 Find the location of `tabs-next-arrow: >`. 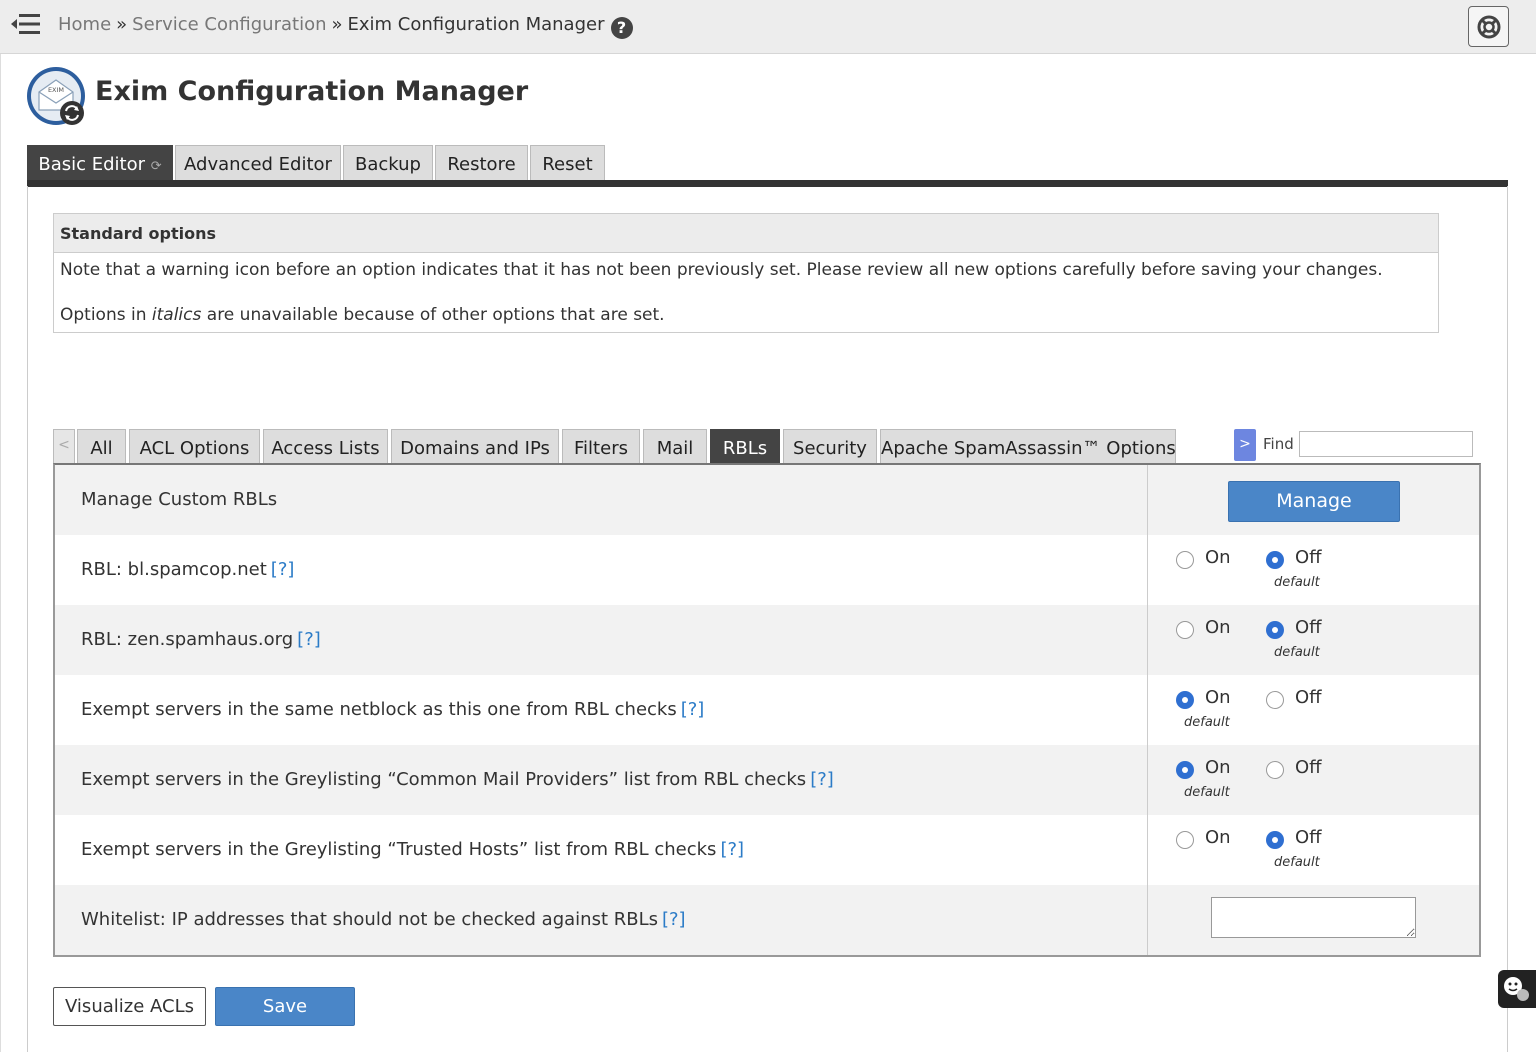

tabs-next-arrow: > is located at coordinates (1245, 445).